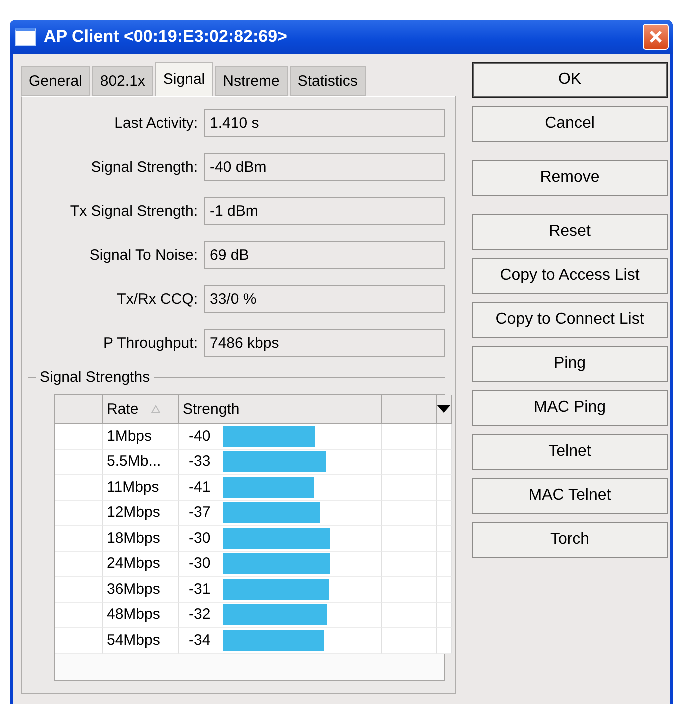 The image size is (673, 704). What do you see at coordinates (570, 496) in the screenshot?
I see `dialog-button: MAC Telnet` at bounding box center [570, 496].